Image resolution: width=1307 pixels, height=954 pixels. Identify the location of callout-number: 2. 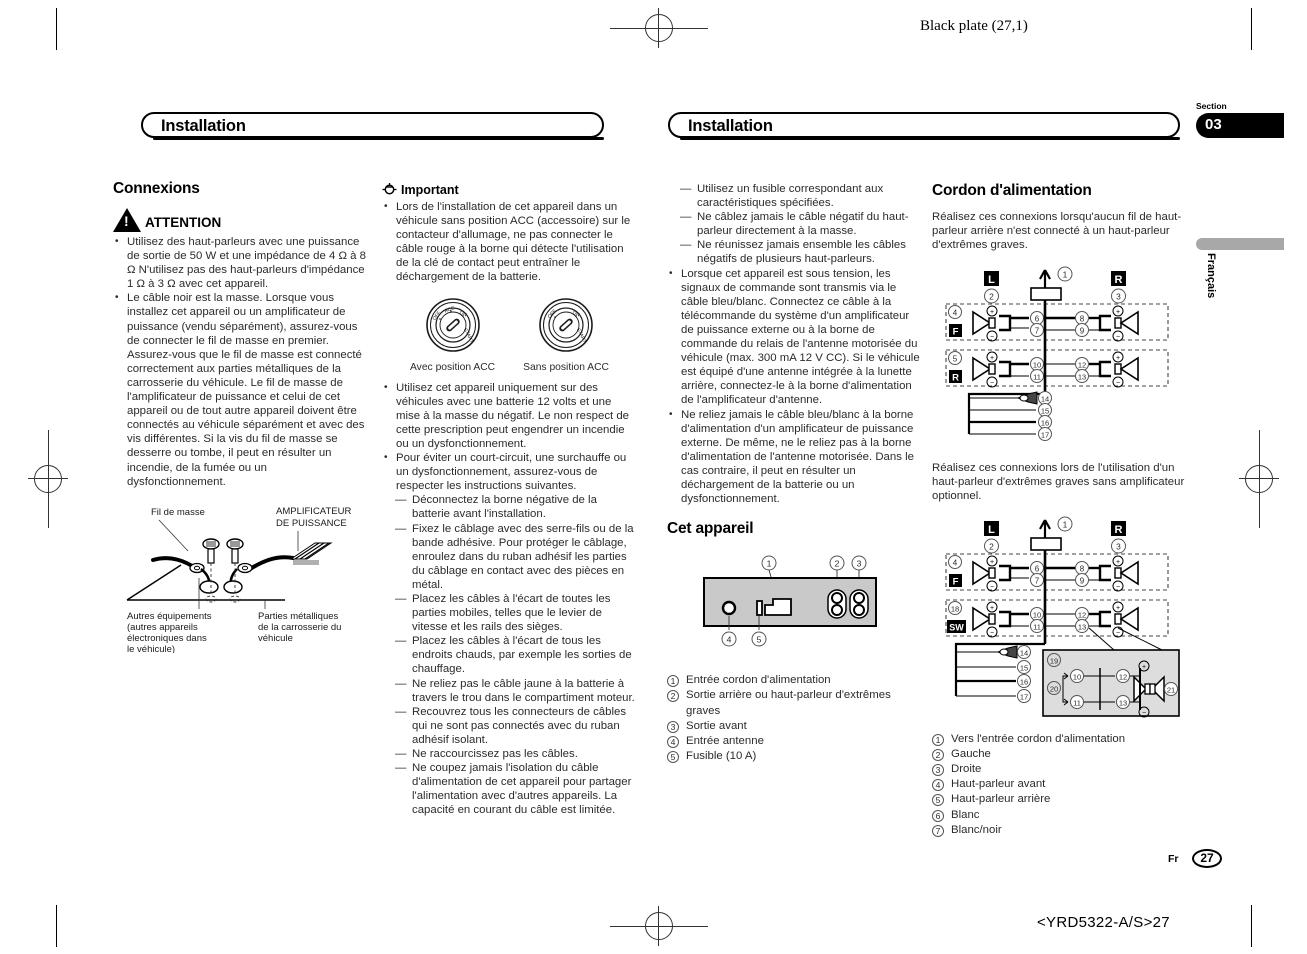
(673, 696).